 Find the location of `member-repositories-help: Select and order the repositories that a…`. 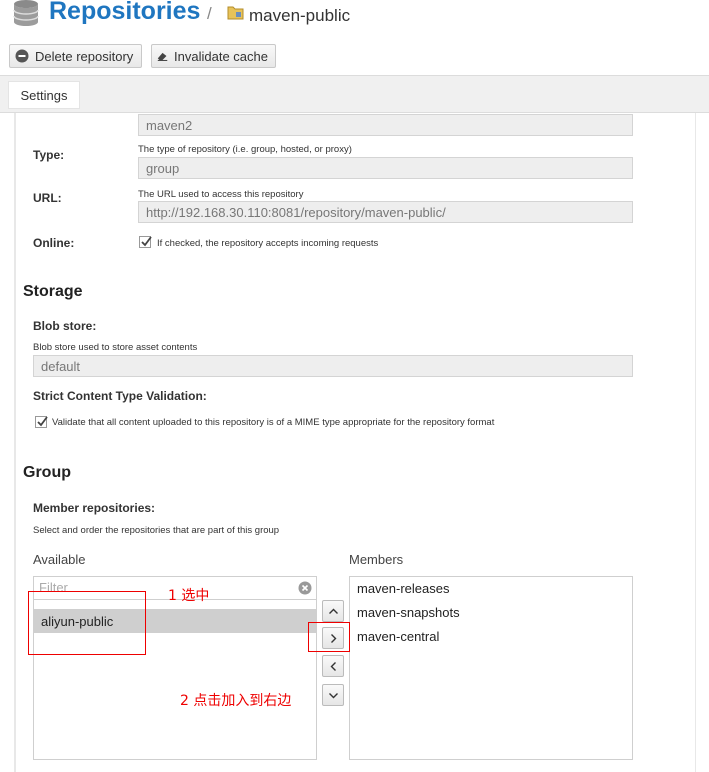

member-repositories-help: Select and order the repositories that a… is located at coordinates (156, 530).